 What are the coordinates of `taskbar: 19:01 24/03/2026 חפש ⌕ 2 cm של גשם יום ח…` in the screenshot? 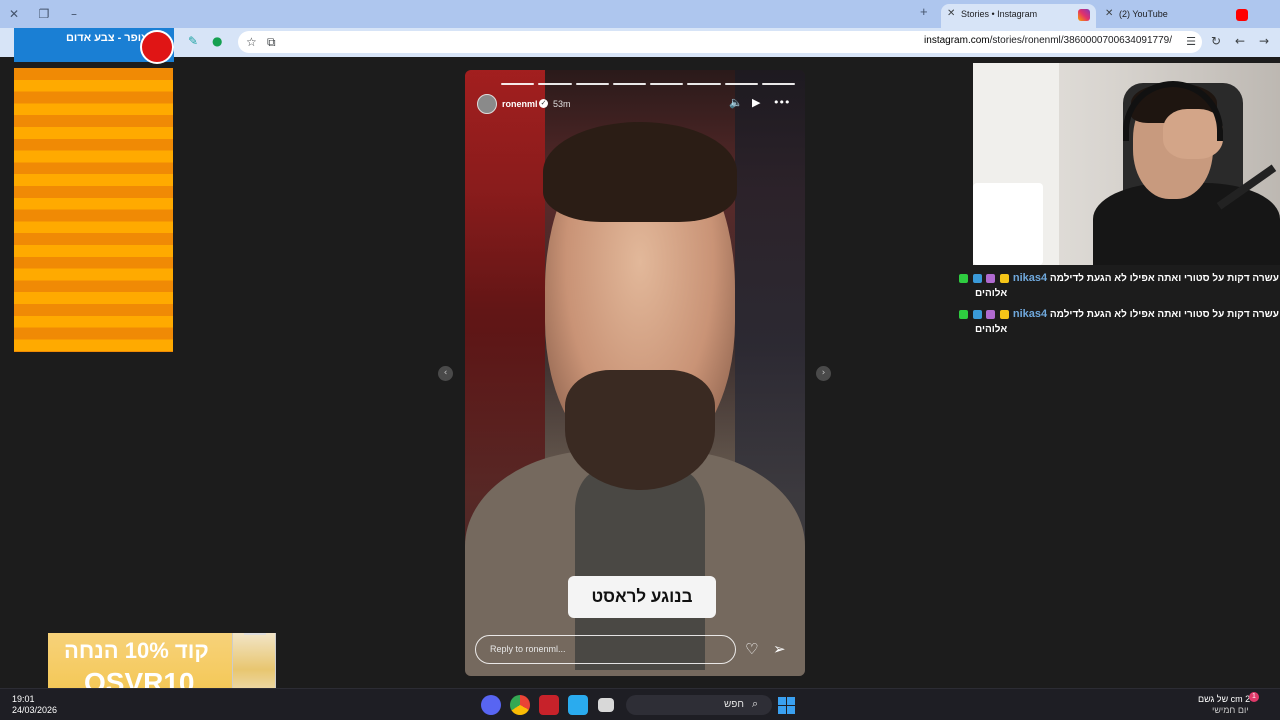 It's located at (640, 704).